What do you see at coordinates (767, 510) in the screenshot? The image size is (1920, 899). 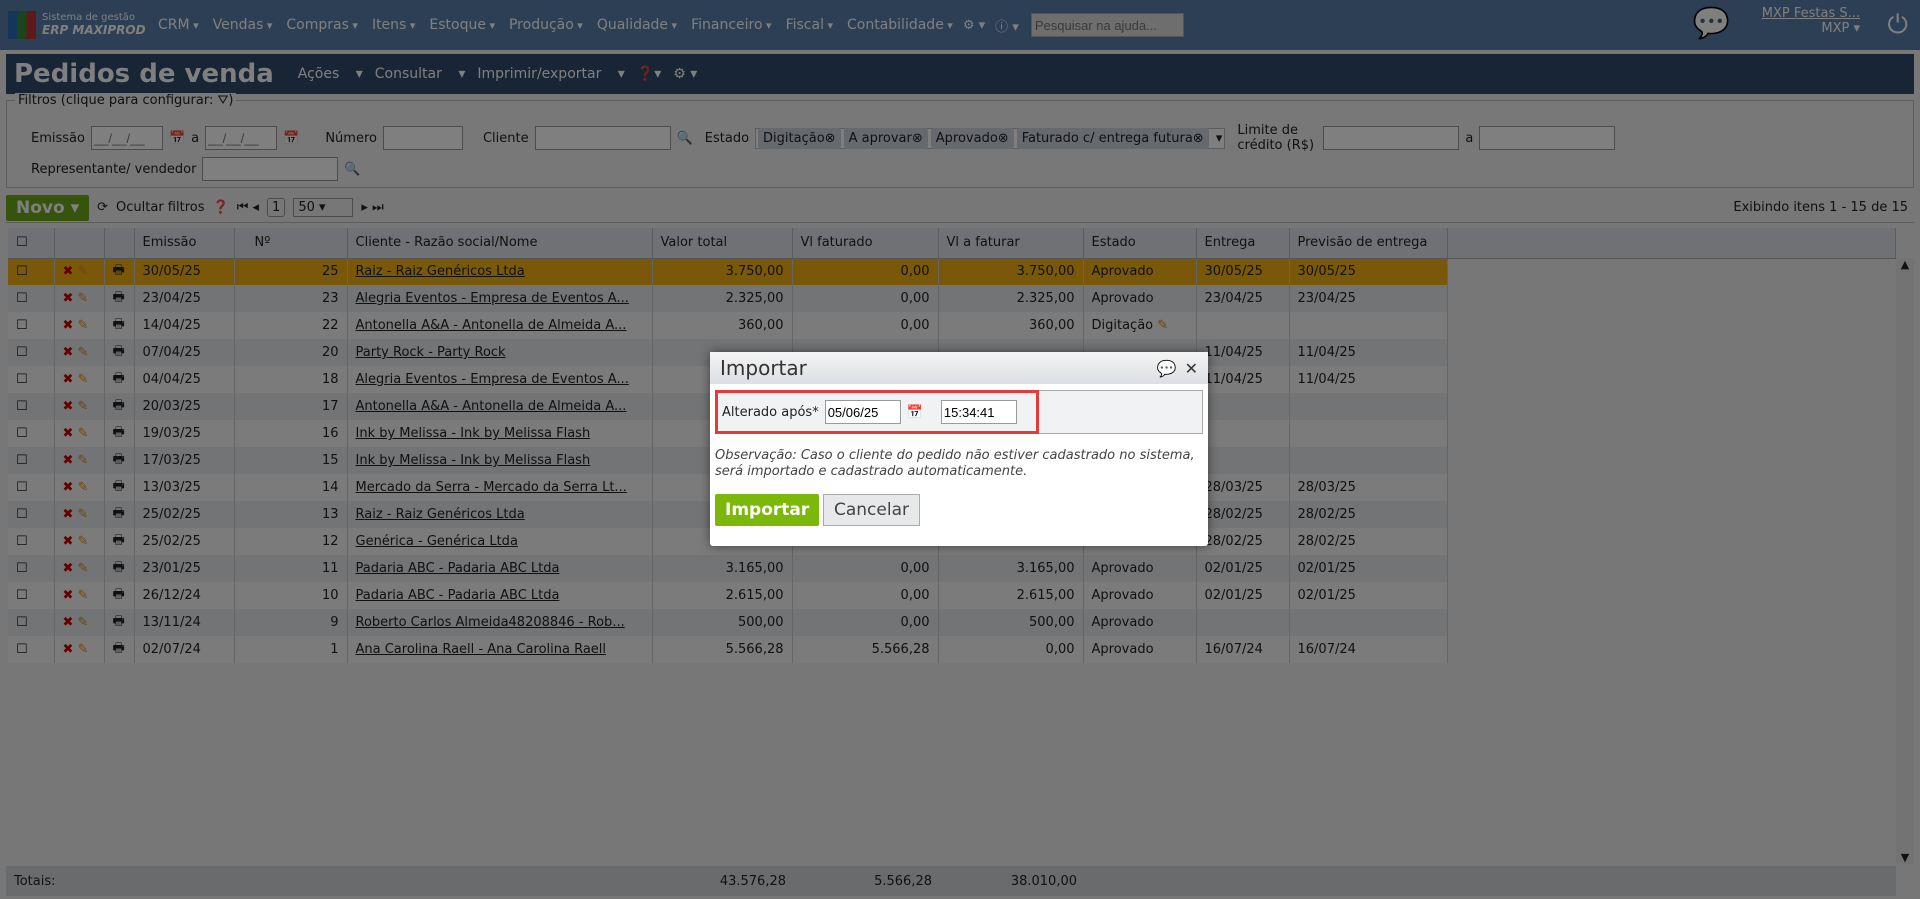 I see `import-button: Importar` at bounding box center [767, 510].